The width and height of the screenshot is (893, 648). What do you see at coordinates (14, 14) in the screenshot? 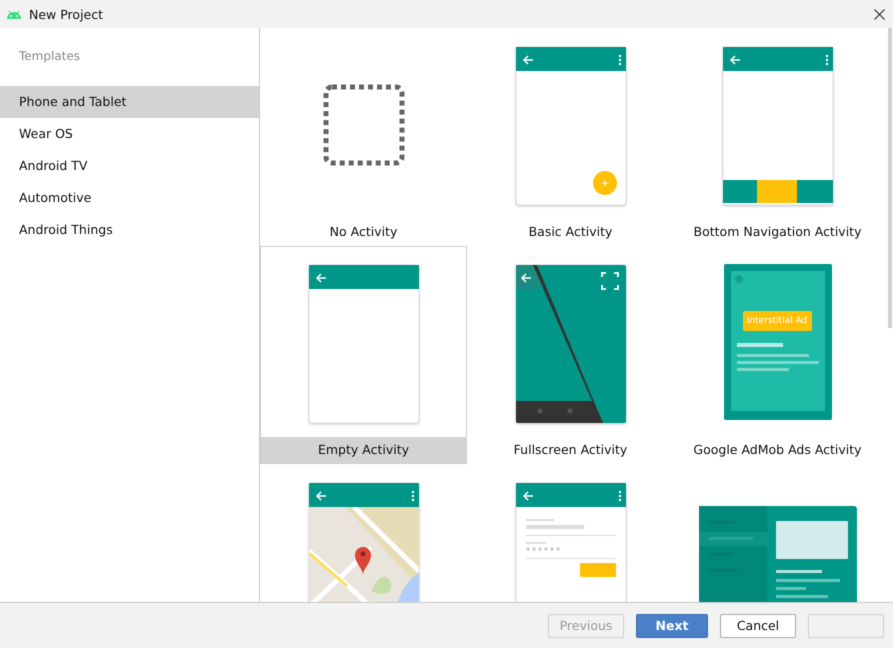
I see `android-robot-icon` at bounding box center [14, 14].